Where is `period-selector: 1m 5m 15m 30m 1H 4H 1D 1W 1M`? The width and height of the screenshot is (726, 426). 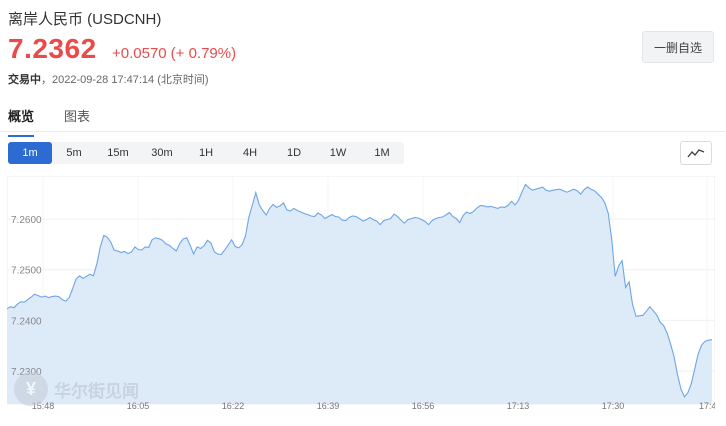
period-selector: 1m 5m 15m 30m 1H 4H 1D 1W 1M is located at coordinates (206, 153).